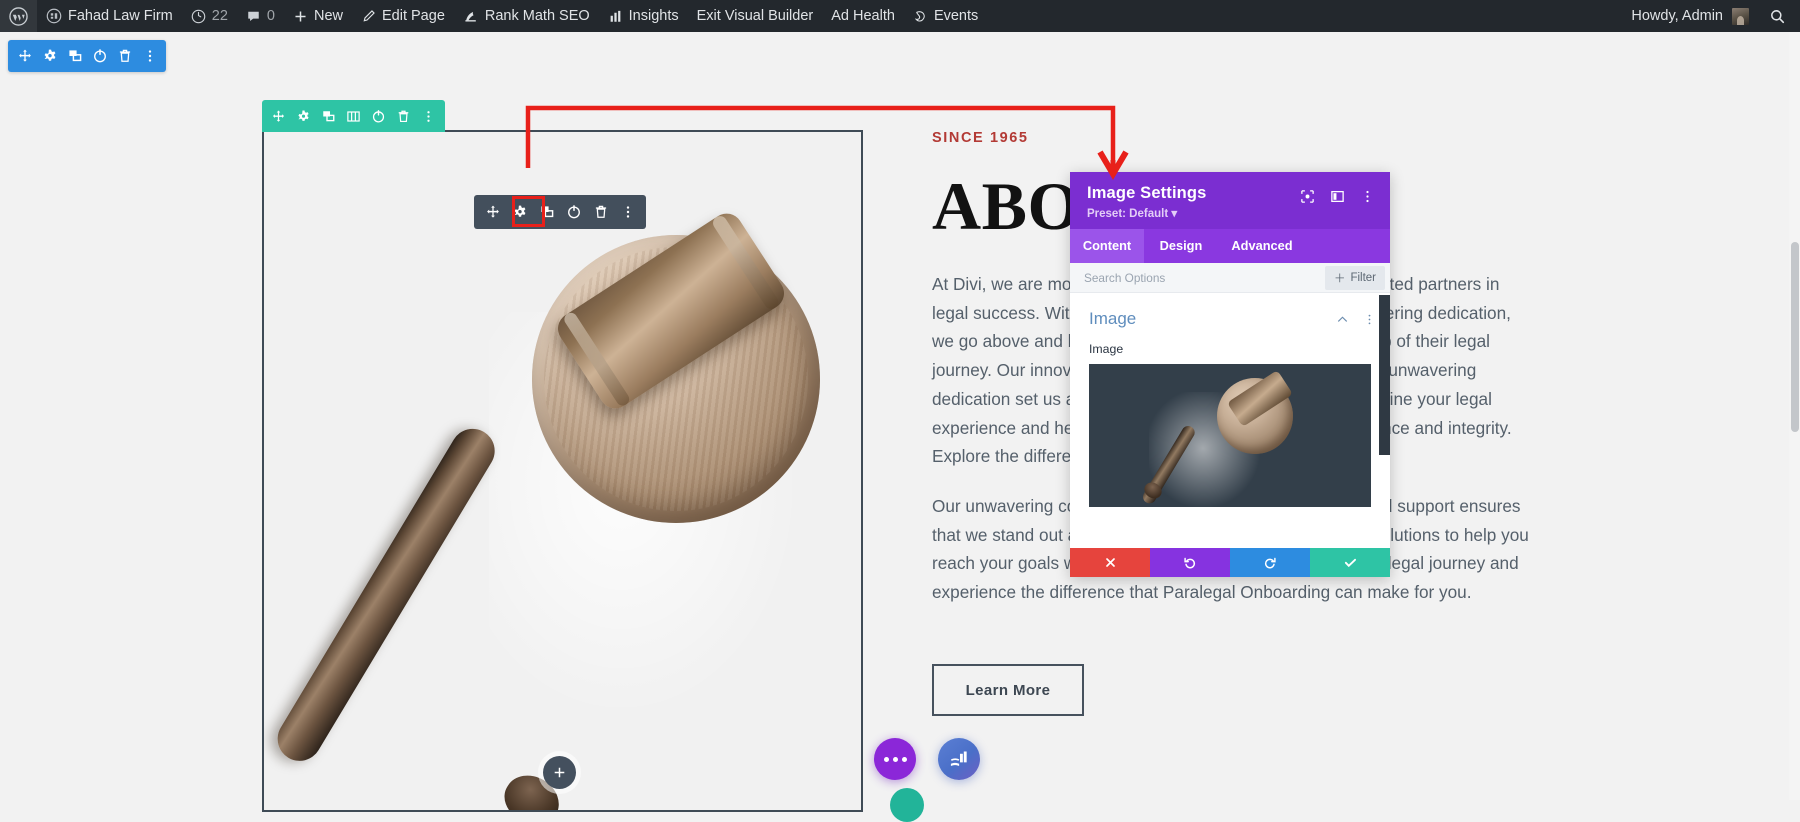 This screenshot has width=1800, height=822. I want to click on admin-bar-ad-health-label: Ad Health, so click(863, 16).